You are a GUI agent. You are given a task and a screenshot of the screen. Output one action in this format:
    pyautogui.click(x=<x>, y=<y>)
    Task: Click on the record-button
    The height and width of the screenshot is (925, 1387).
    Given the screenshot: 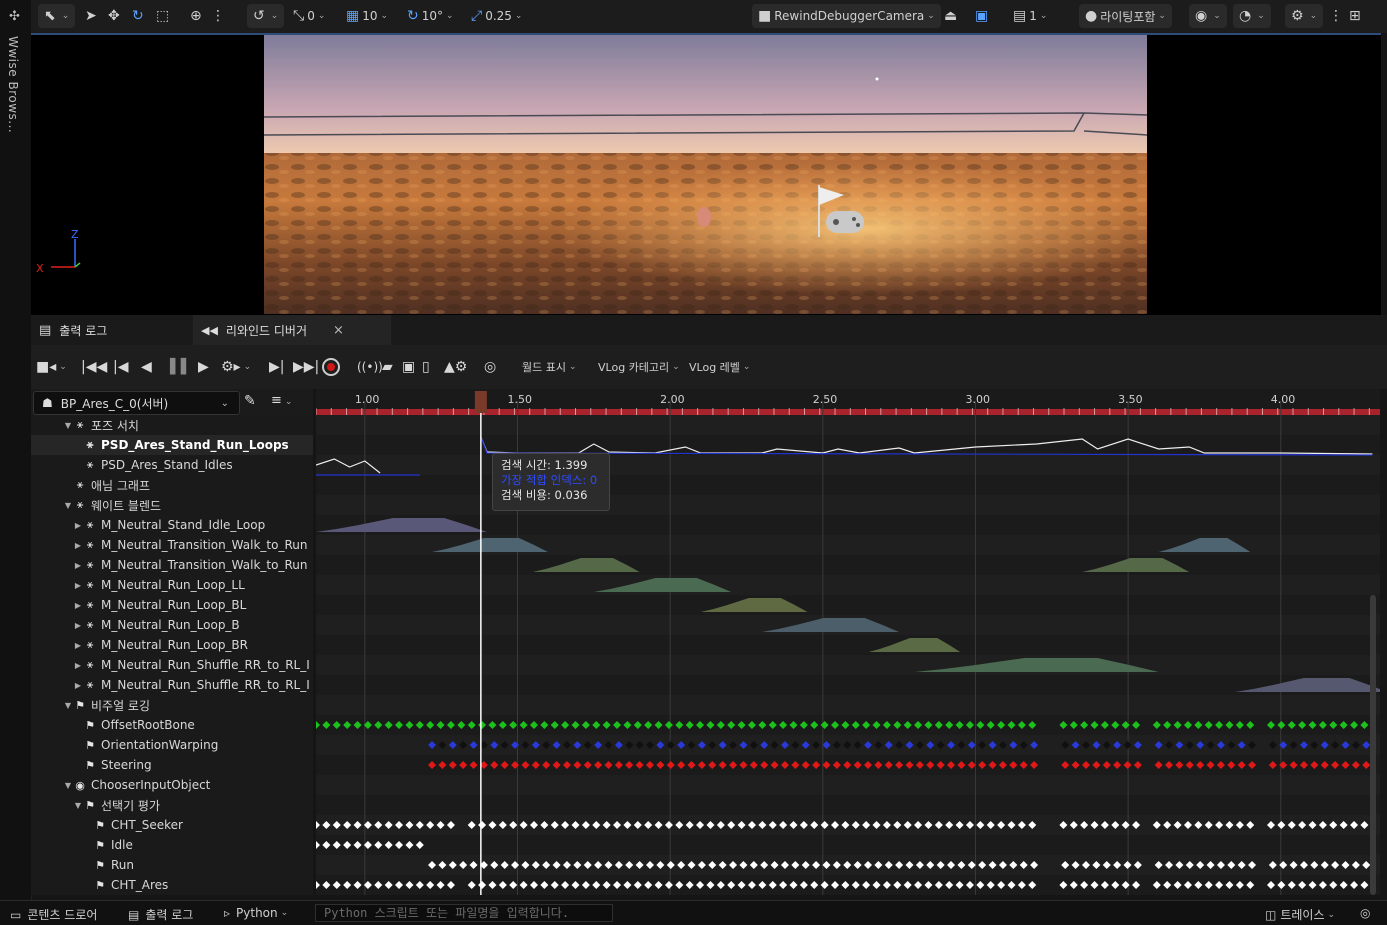 What is the action you would take?
    pyautogui.click(x=331, y=367)
    